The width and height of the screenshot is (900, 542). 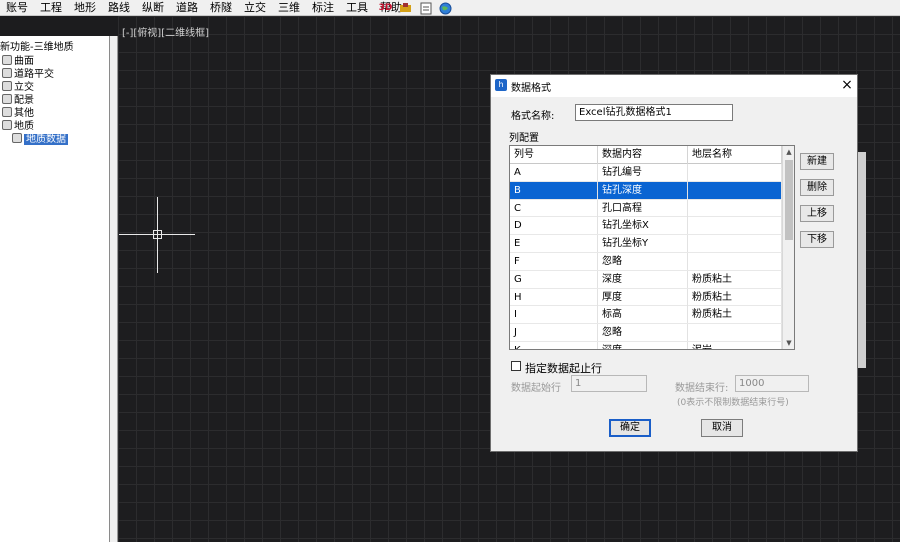 I want to click on header-column: 列号, so click(x=554, y=155).